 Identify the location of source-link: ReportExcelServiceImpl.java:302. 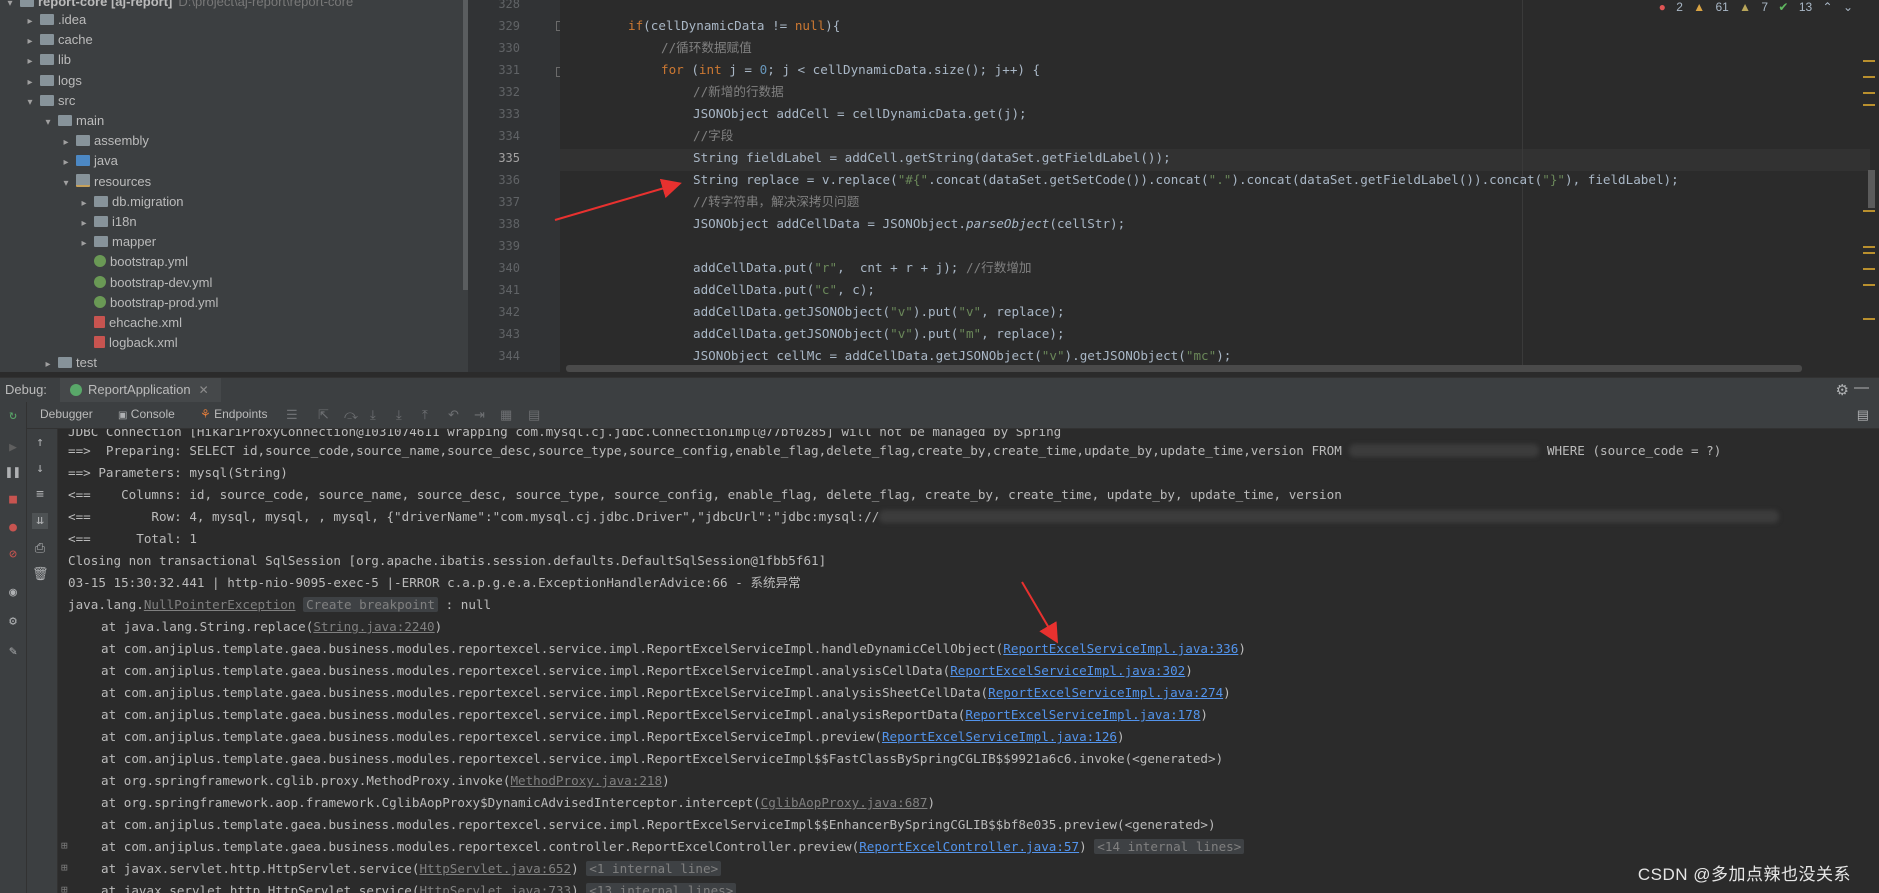
(1067, 670).